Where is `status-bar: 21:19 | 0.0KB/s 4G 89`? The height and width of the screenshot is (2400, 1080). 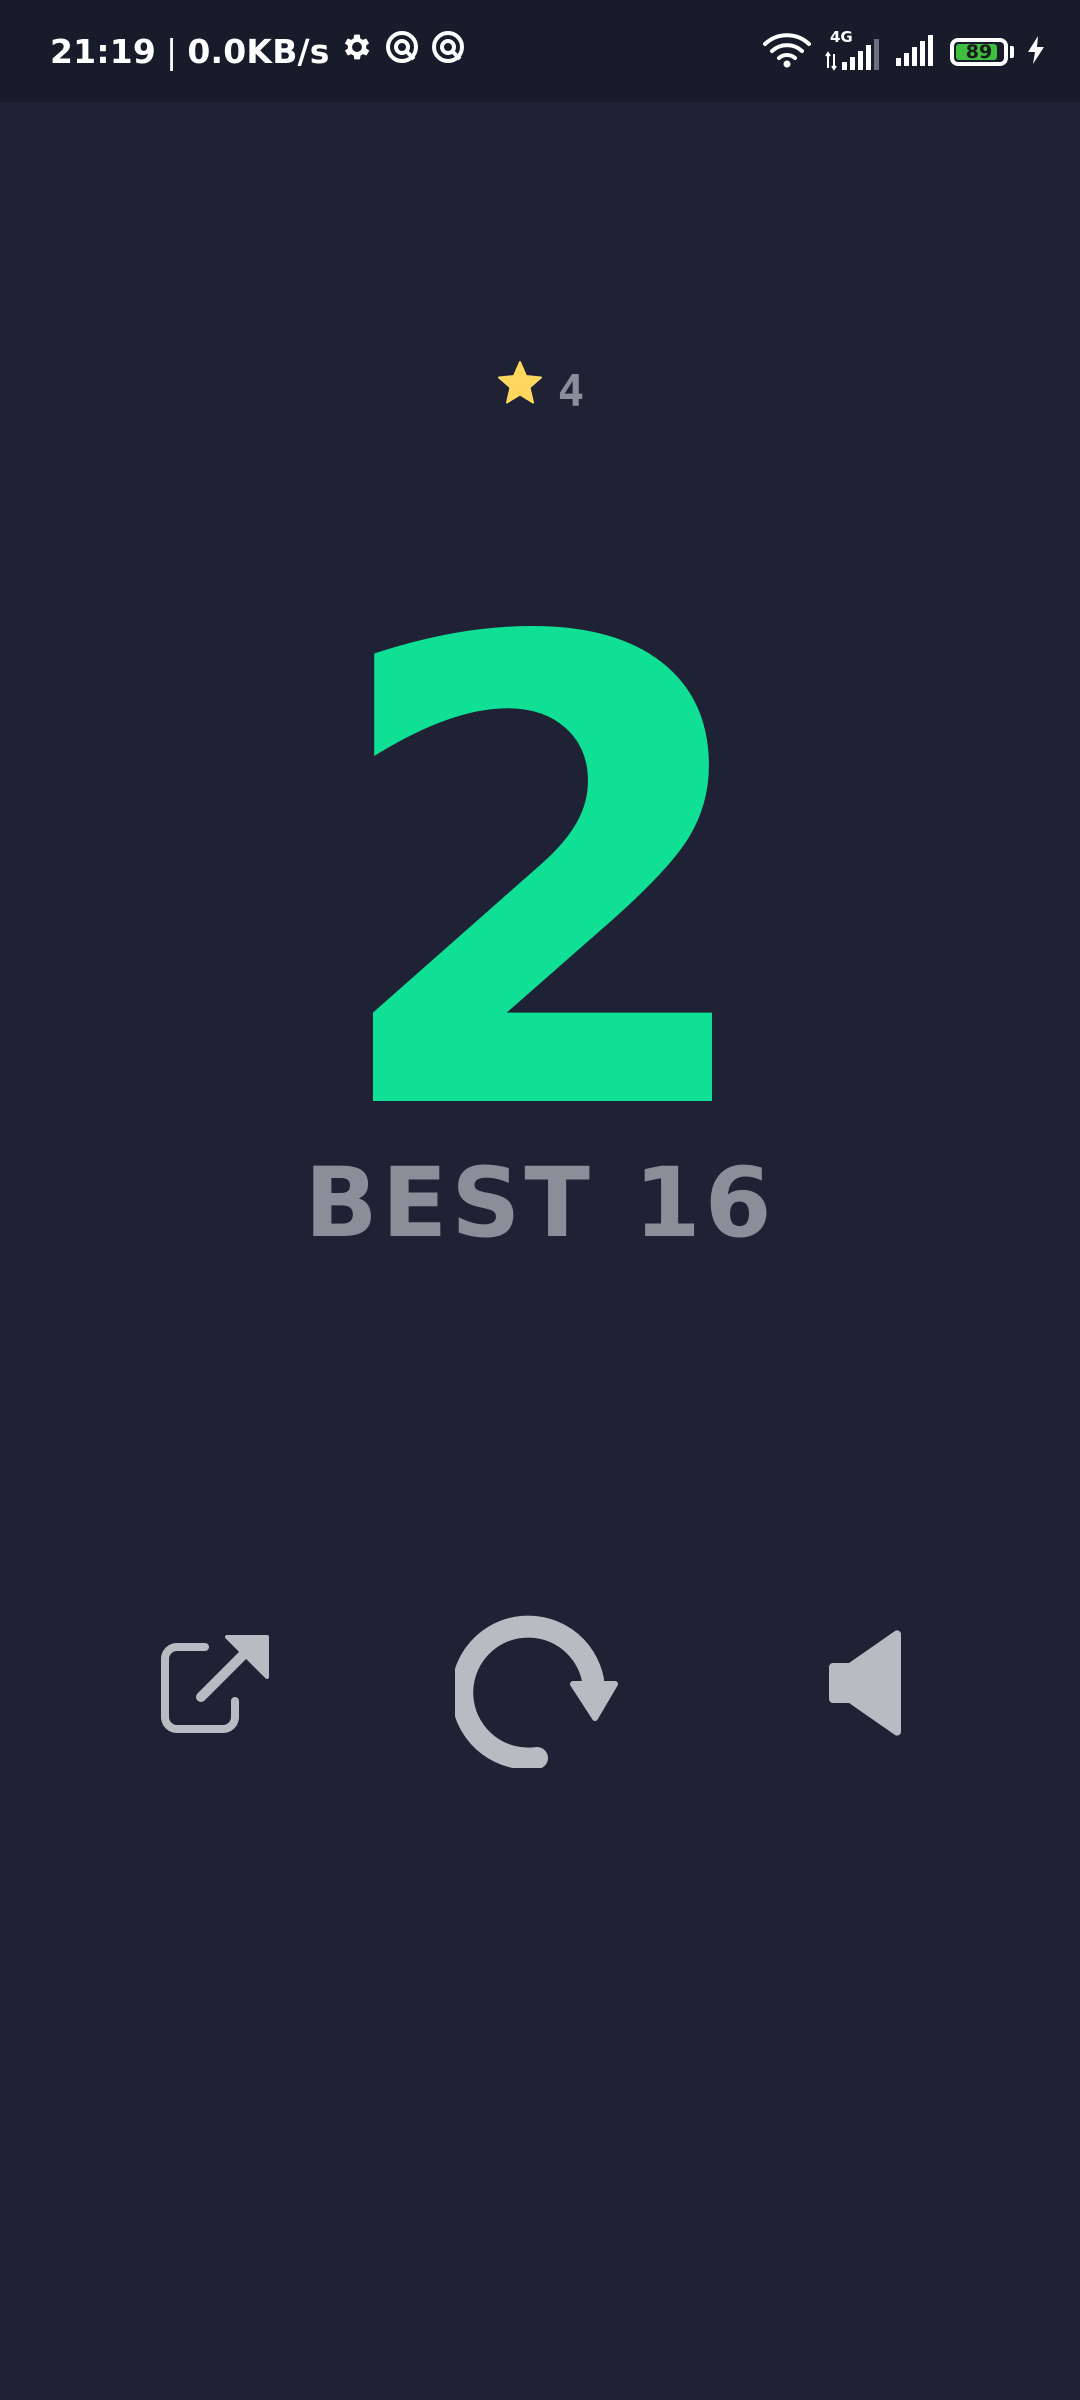
status-bar: 21:19 | 0.0KB/s 4G 89 is located at coordinates (540, 51).